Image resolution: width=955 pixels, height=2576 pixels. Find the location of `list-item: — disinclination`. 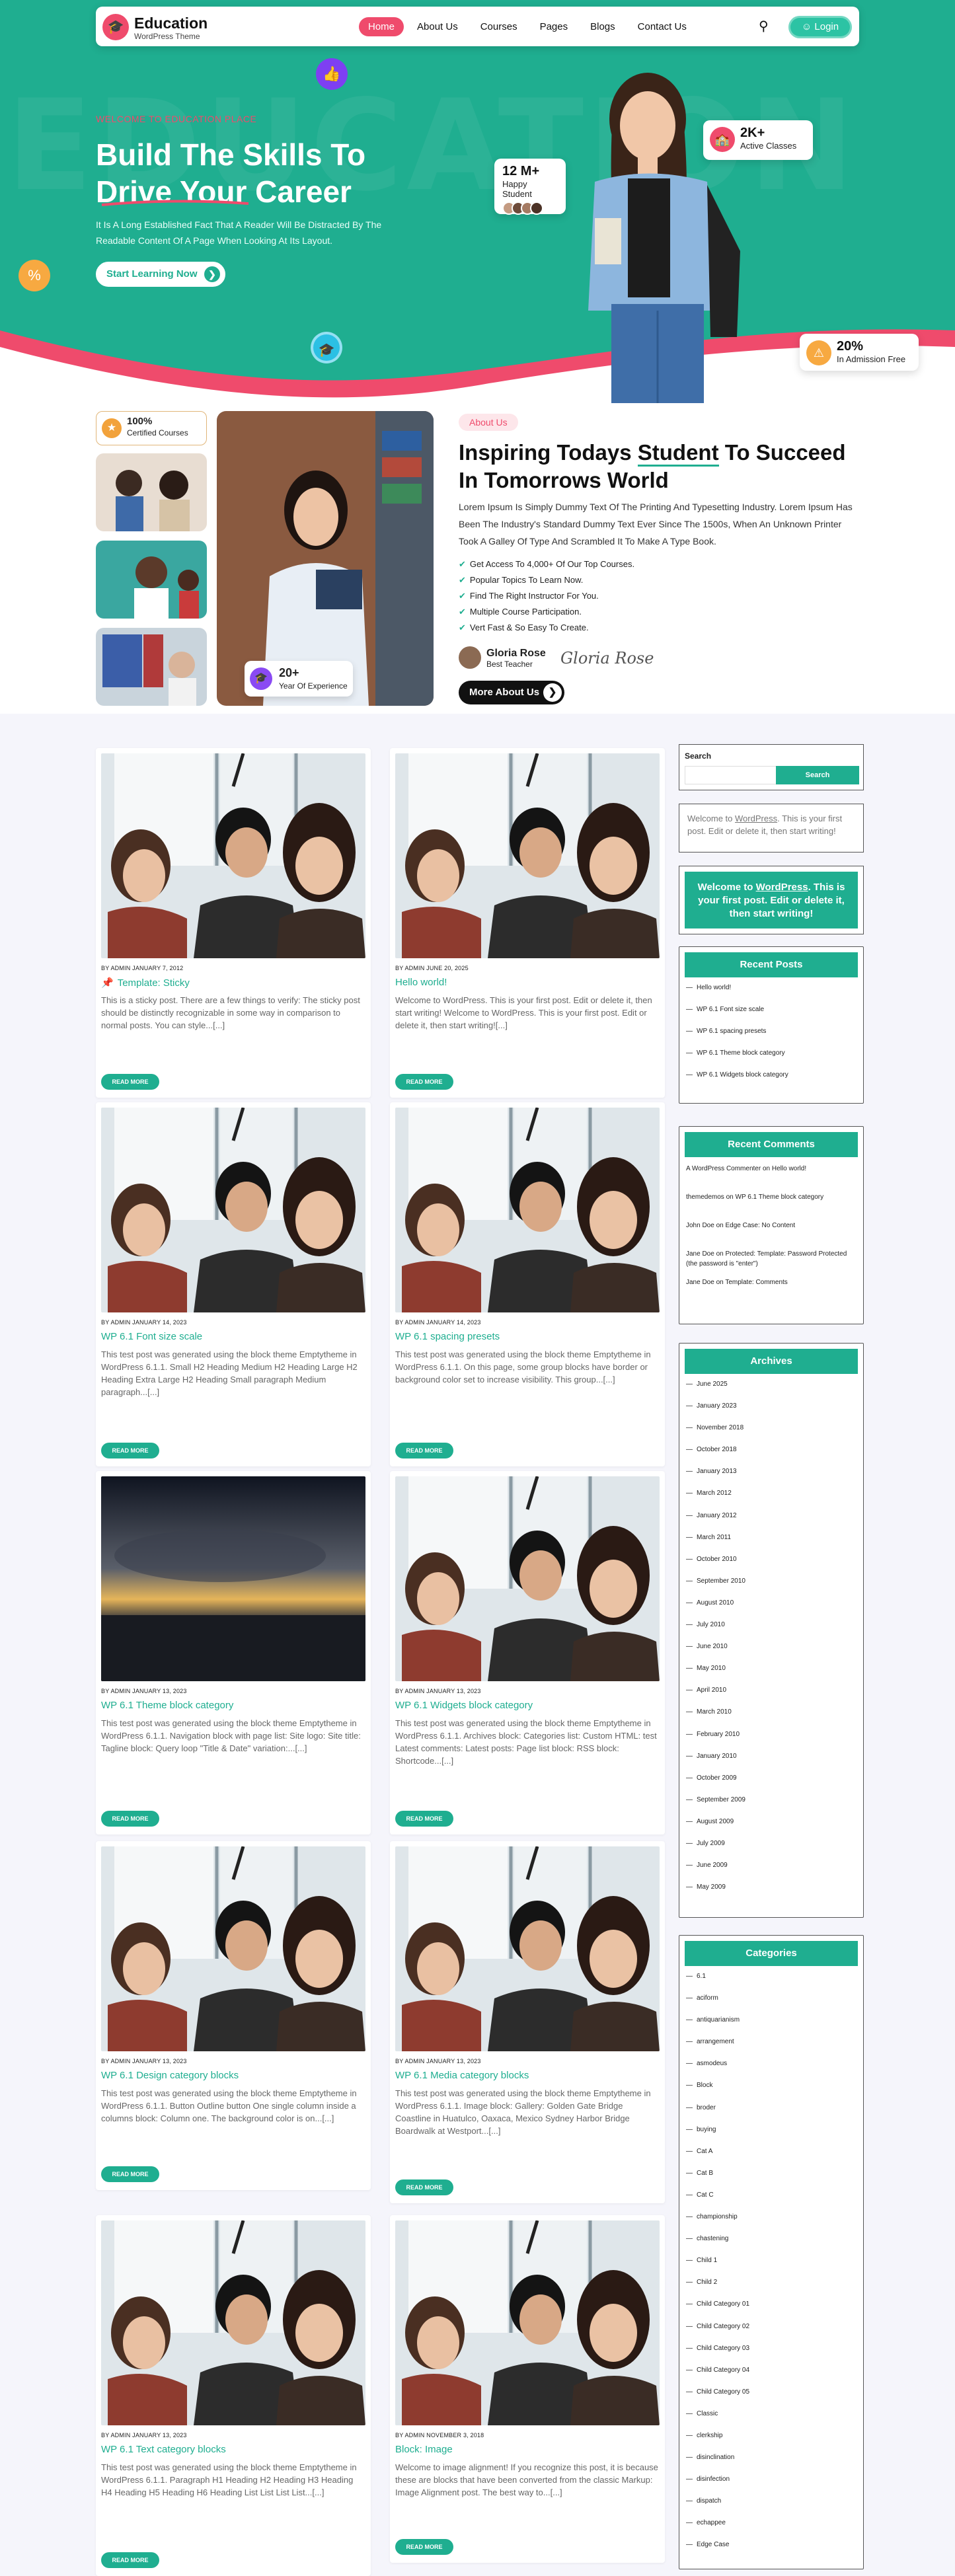

list-item: — disinclination is located at coordinates (717, 2465).